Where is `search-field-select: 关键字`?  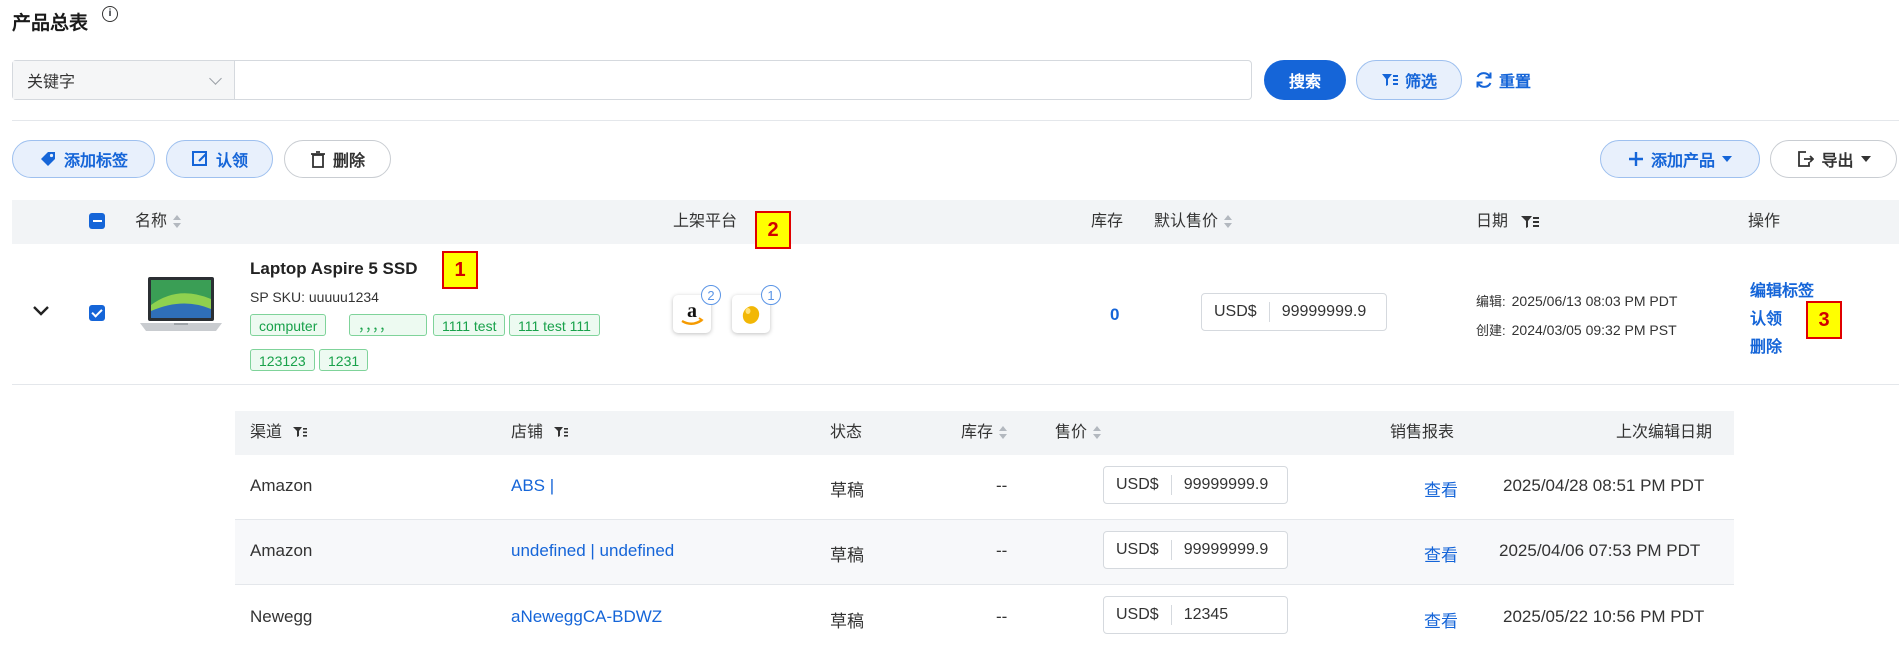
search-field-select: 关键字 is located at coordinates (124, 80).